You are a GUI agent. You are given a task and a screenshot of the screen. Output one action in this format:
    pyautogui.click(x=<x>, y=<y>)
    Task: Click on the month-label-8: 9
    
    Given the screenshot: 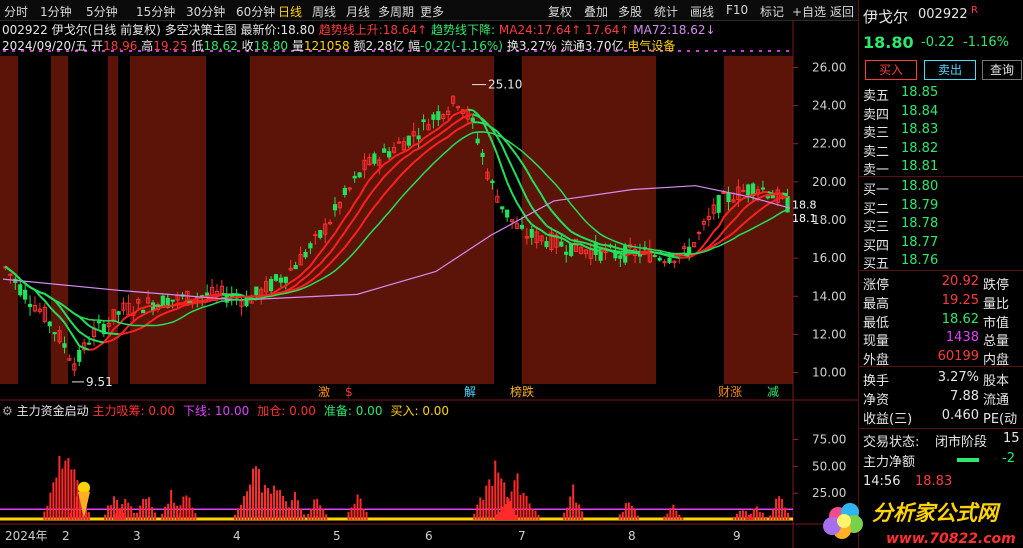 What is the action you would take?
    pyautogui.click(x=737, y=536)
    